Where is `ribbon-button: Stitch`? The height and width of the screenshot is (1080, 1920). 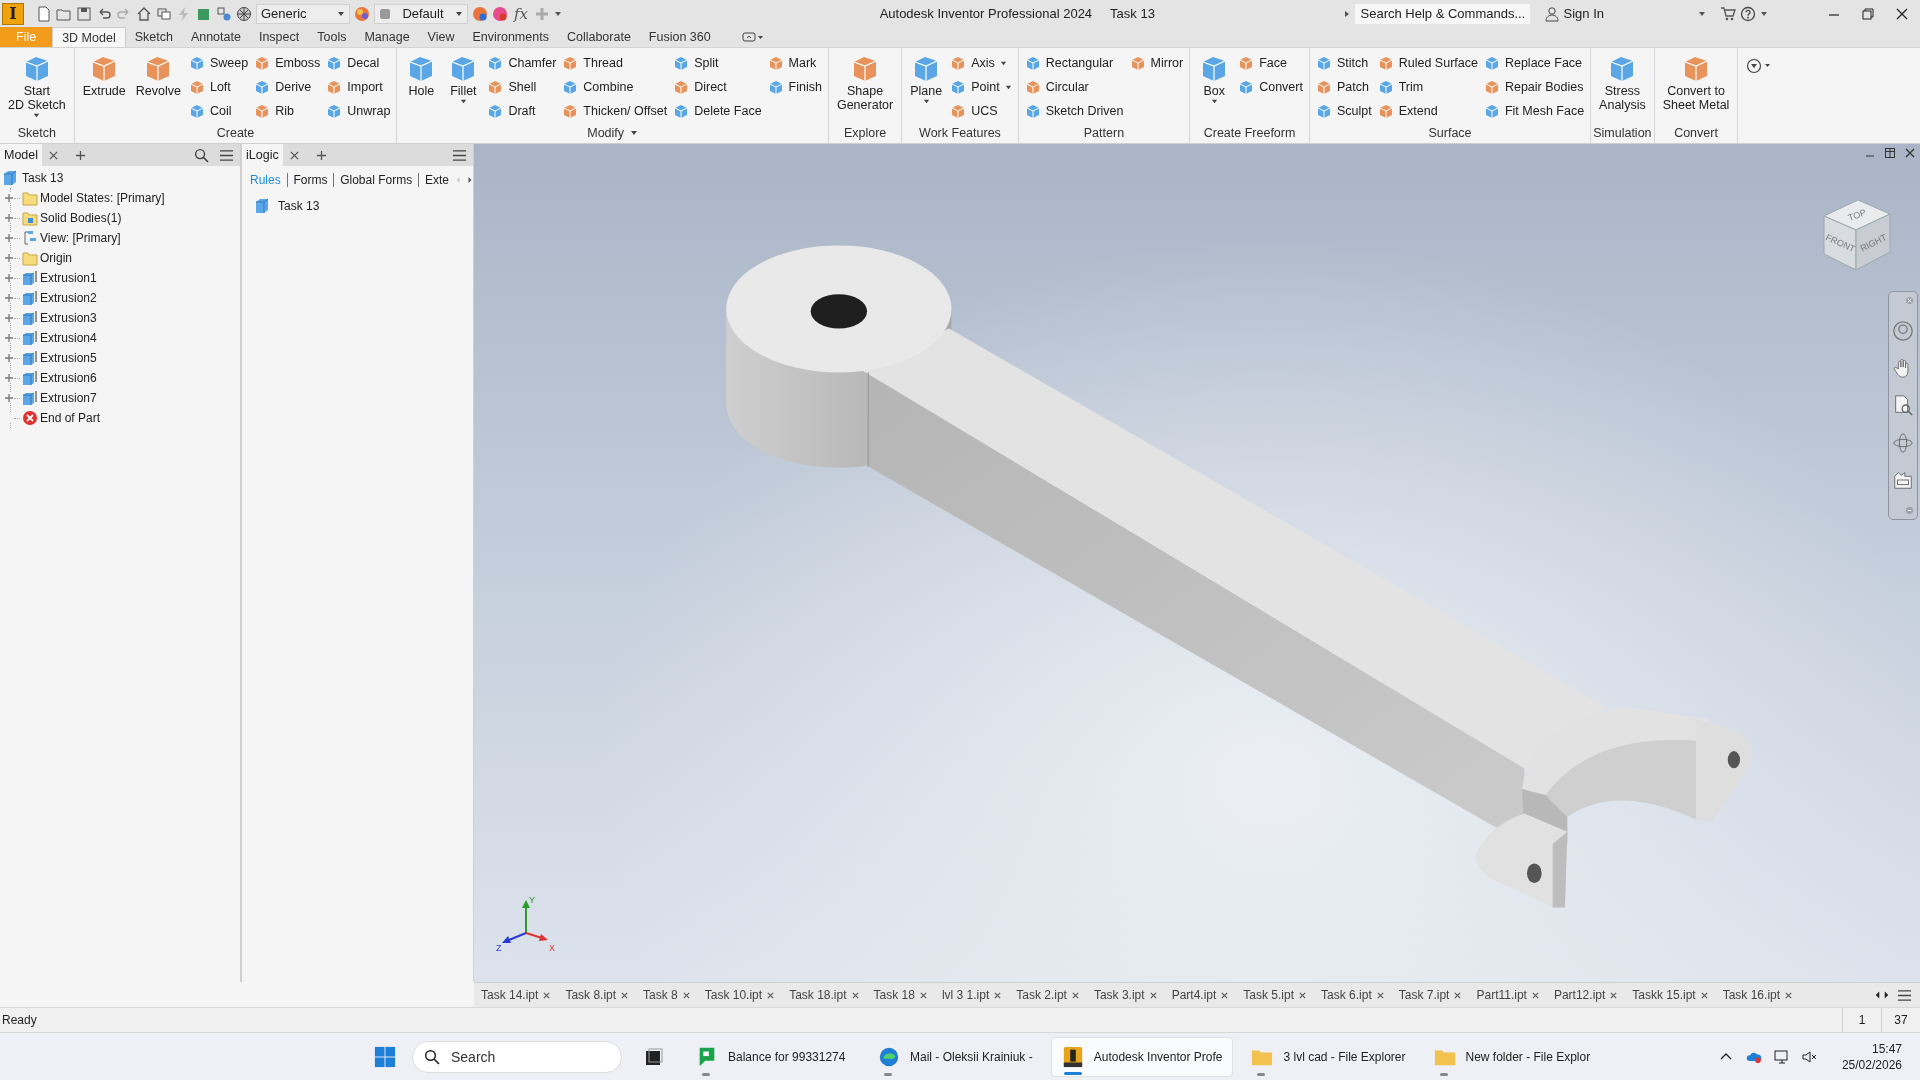
ribbon-button: Stitch is located at coordinates (1343, 63).